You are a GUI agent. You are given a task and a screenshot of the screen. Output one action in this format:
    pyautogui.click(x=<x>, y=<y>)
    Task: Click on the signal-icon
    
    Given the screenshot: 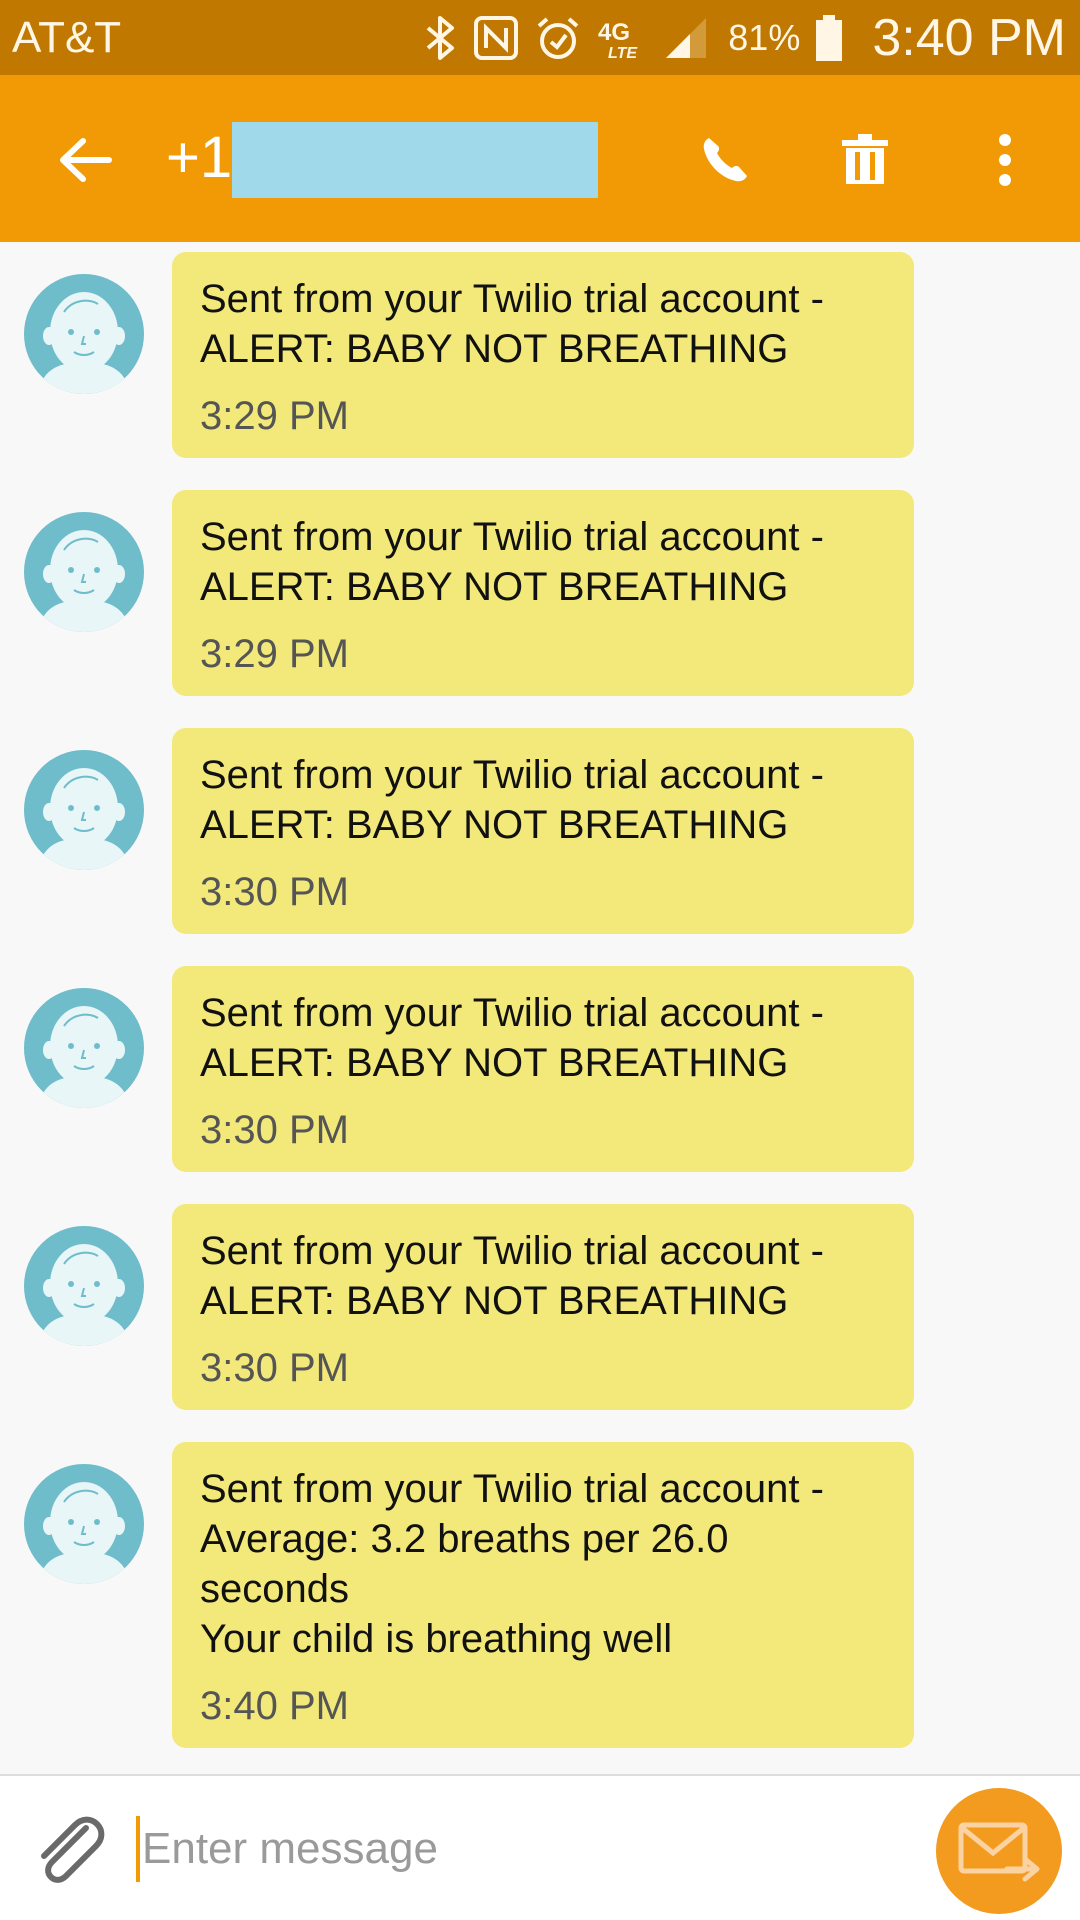 What is the action you would take?
    pyautogui.click(x=686, y=38)
    